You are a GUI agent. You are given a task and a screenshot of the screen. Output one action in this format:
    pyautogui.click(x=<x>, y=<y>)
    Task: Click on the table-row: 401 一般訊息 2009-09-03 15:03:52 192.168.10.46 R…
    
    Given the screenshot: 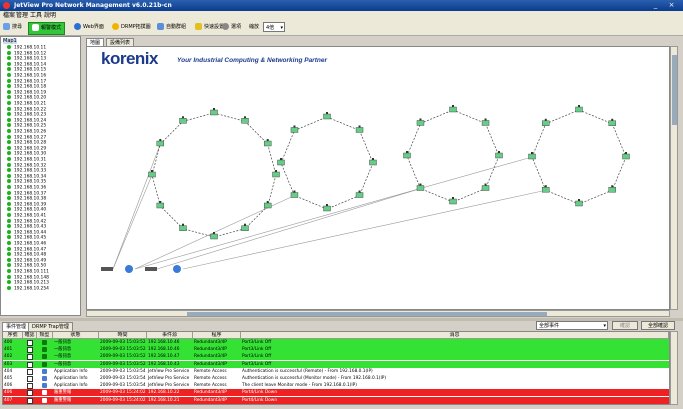 What is the action you would take?
    pyautogui.click(x=336, y=350)
    